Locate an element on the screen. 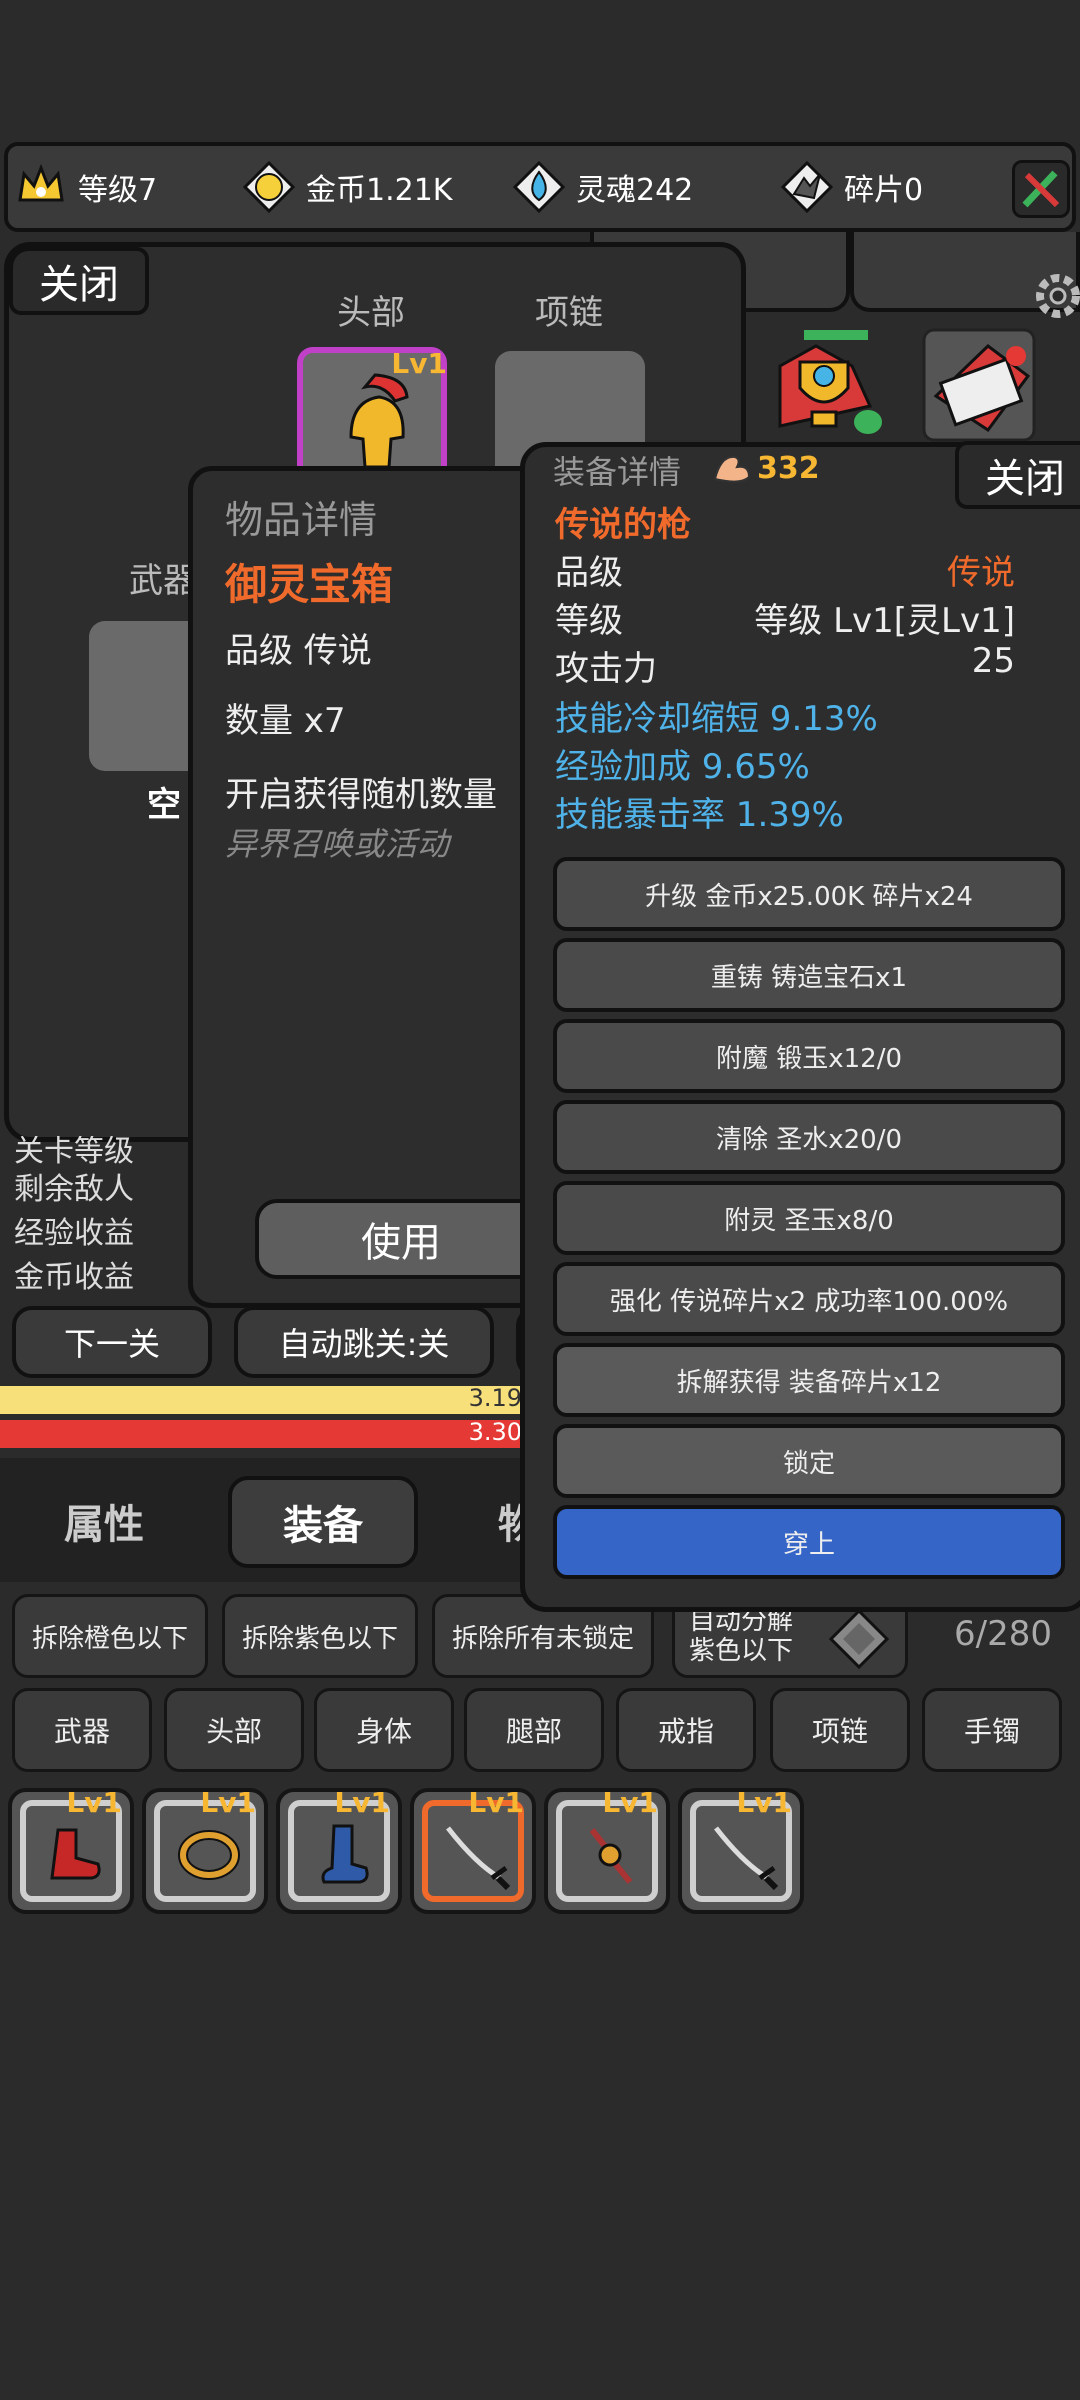  next-stage-label: 下一关 is located at coordinates (111, 1344).